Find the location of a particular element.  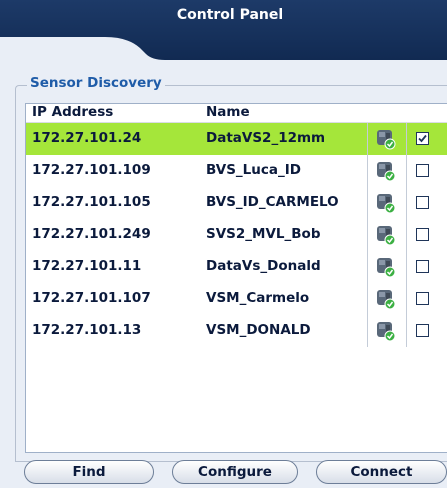

title-bar: Control Panel is located at coordinates (223, 30).